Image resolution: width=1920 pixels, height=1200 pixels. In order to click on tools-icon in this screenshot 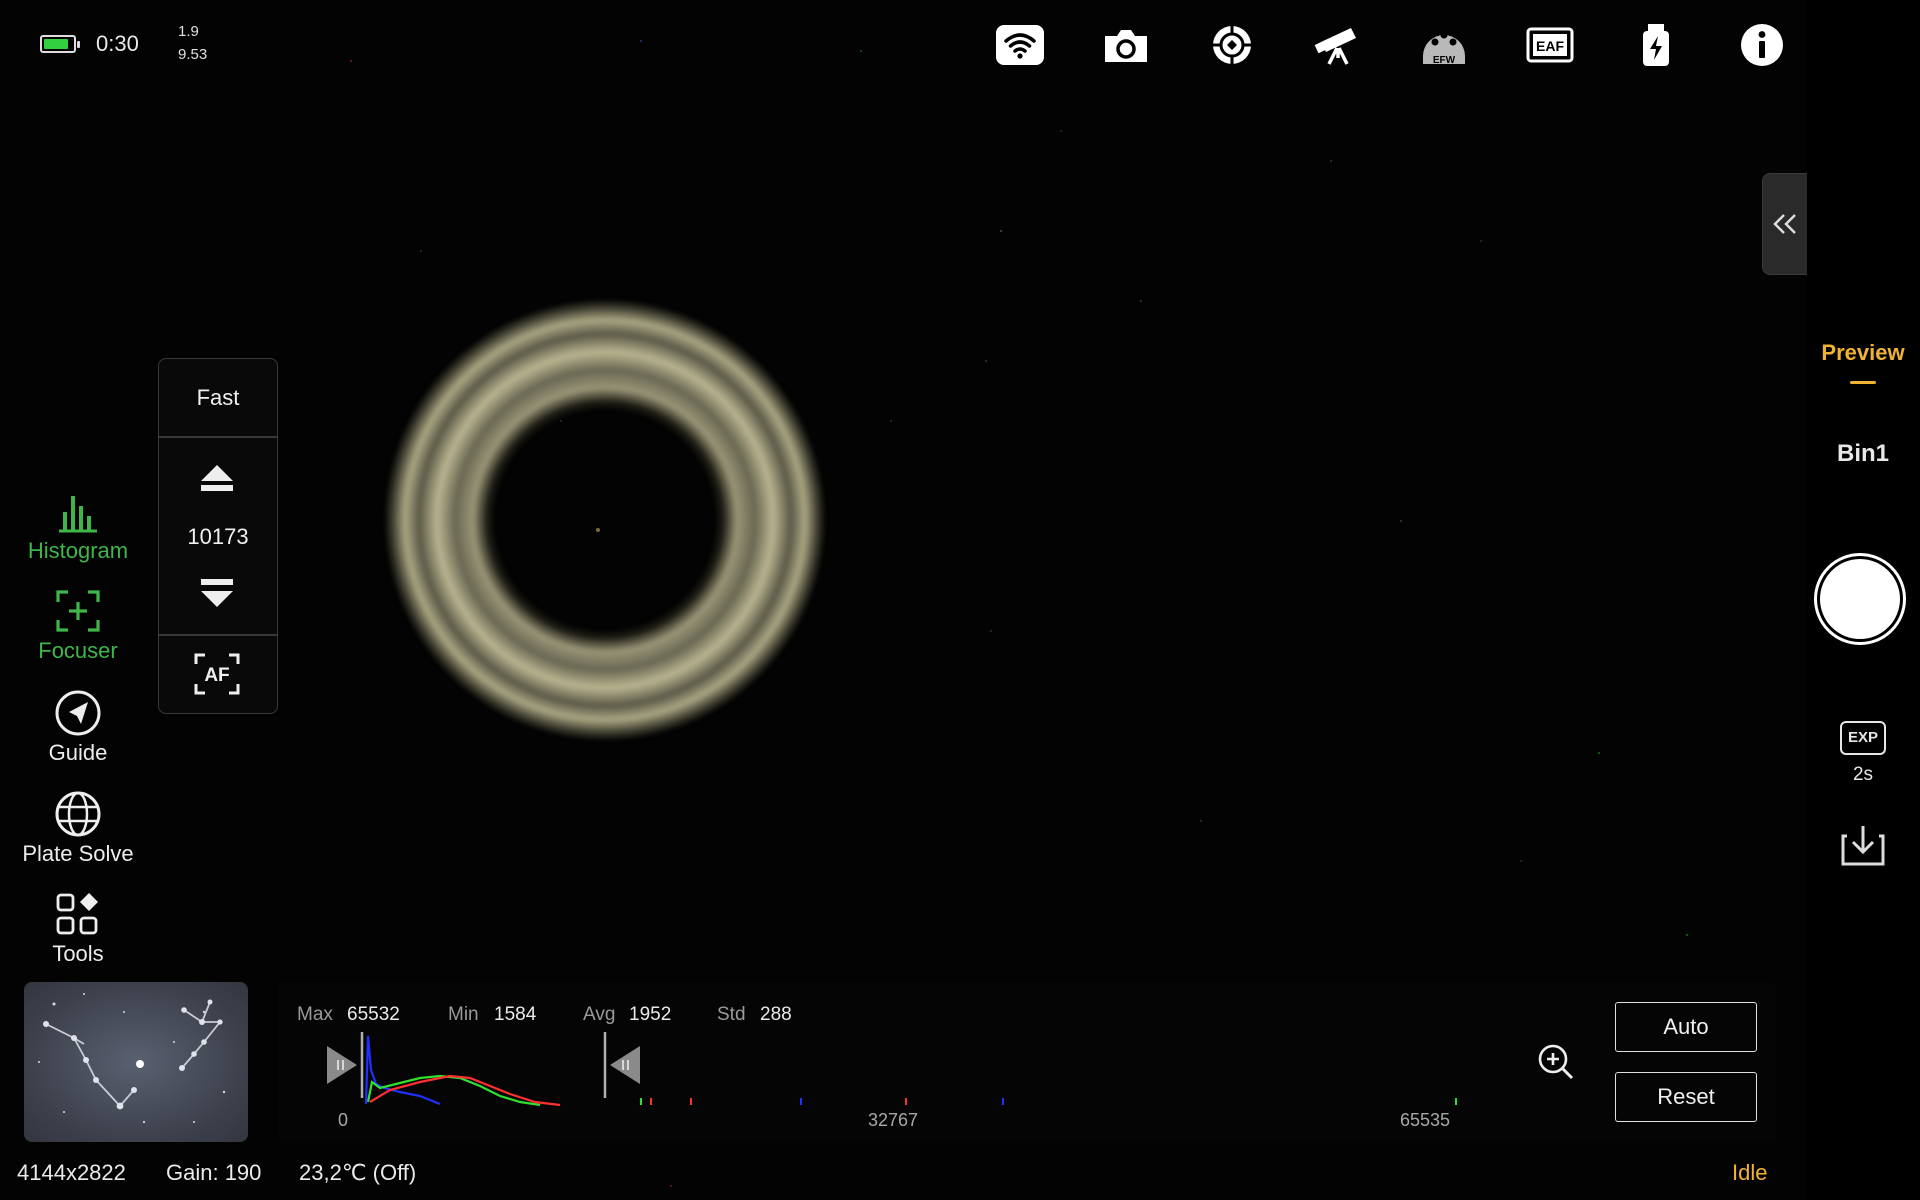, I will do `click(78, 914)`.